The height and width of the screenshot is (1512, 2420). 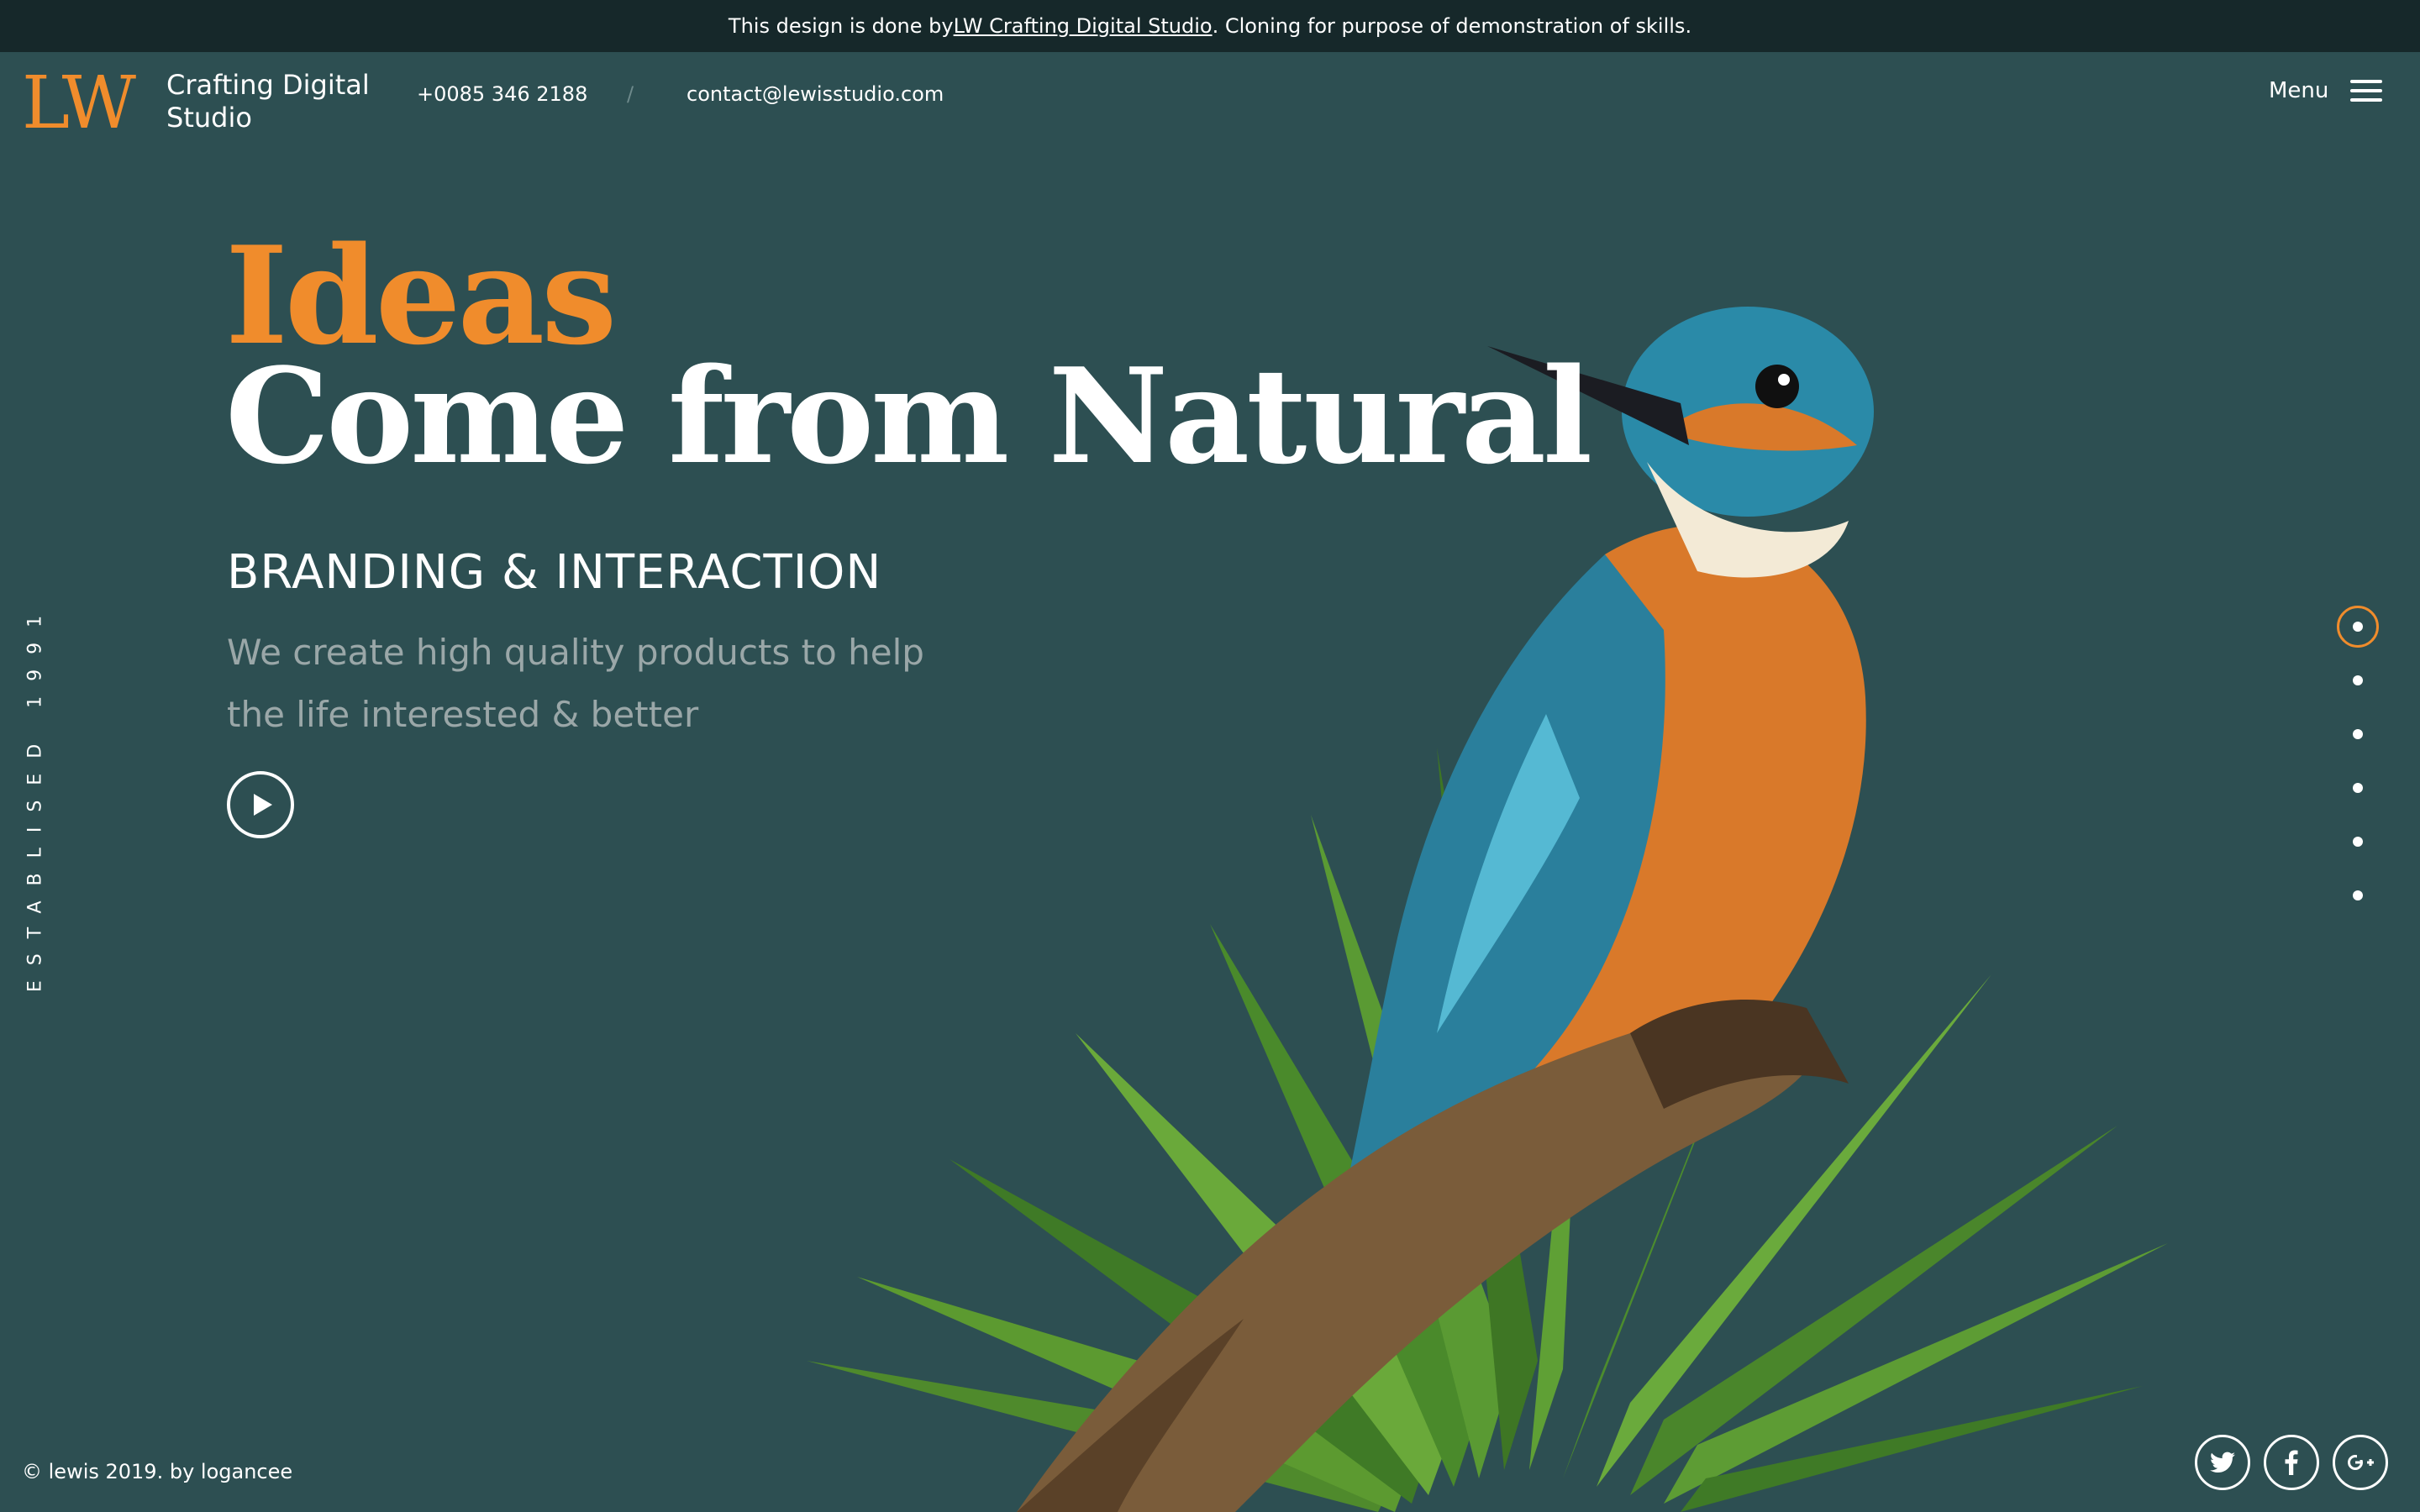 I want to click on logo: LW, so click(x=79, y=103).